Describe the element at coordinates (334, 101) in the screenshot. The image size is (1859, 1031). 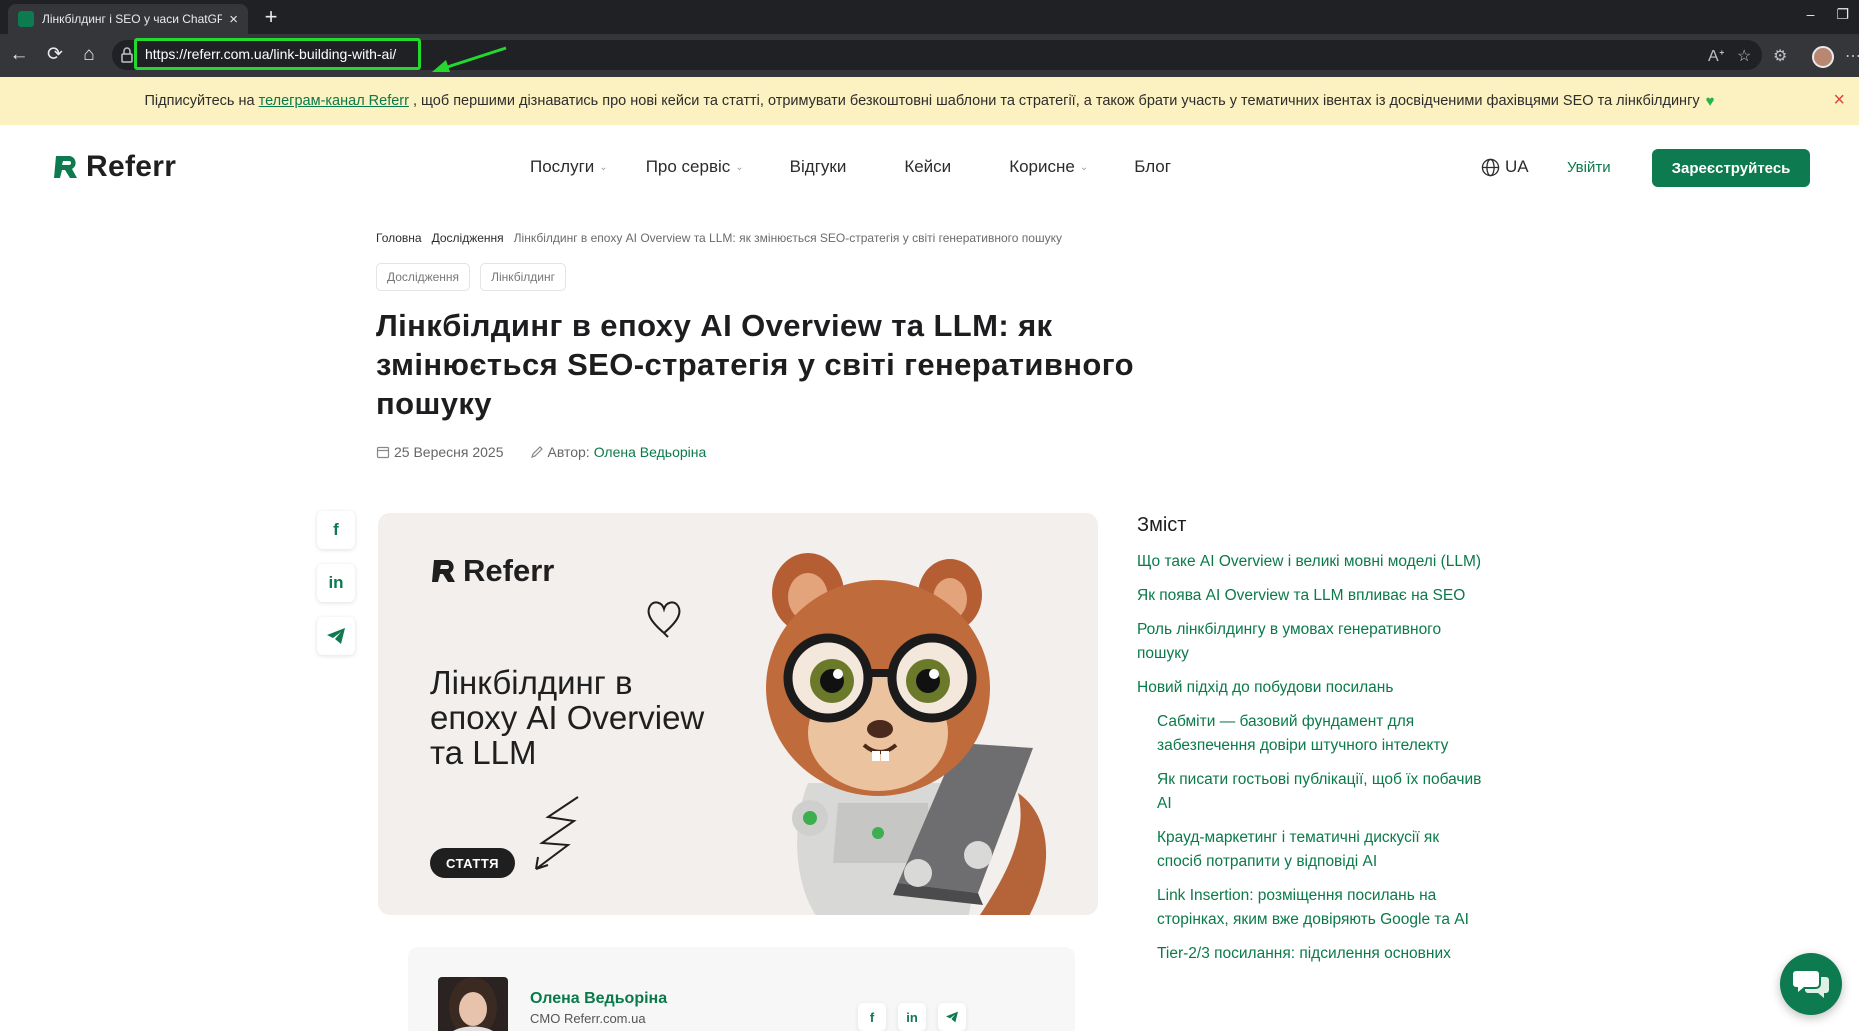
I see `telegram-channel-link: телеграм-канал Referr` at that location.